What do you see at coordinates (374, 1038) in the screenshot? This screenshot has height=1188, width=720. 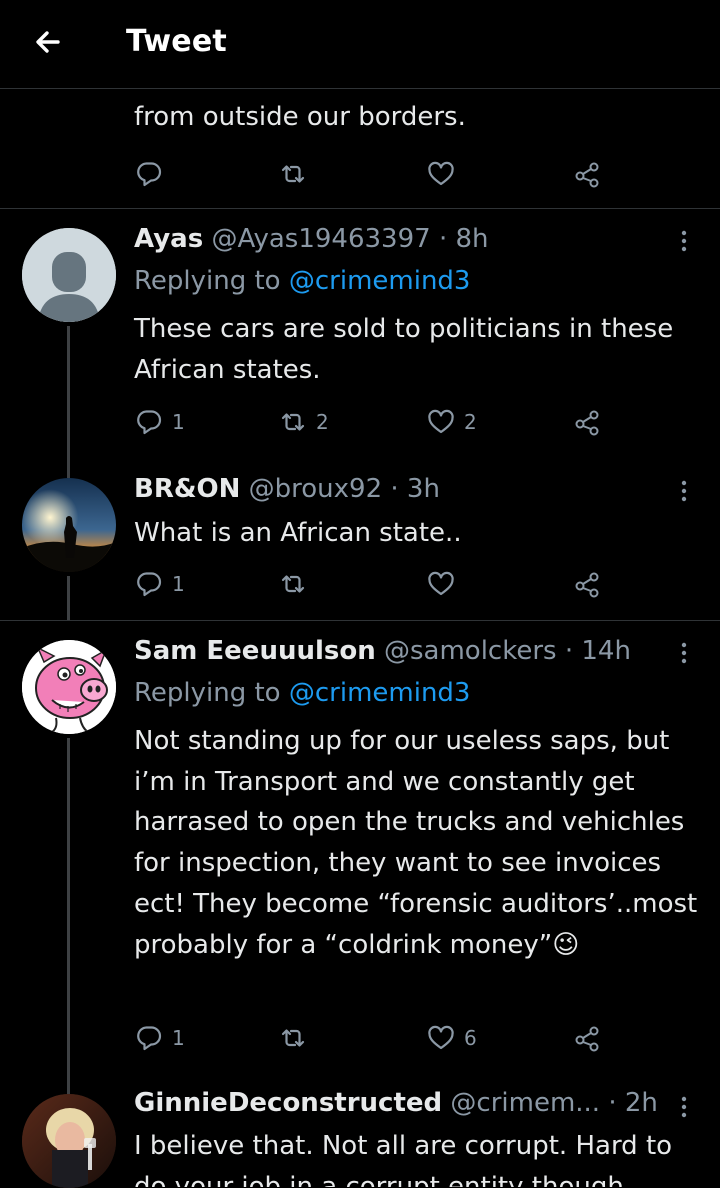 I see `tweet-actions: 1 6` at bounding box center [374, 1038].